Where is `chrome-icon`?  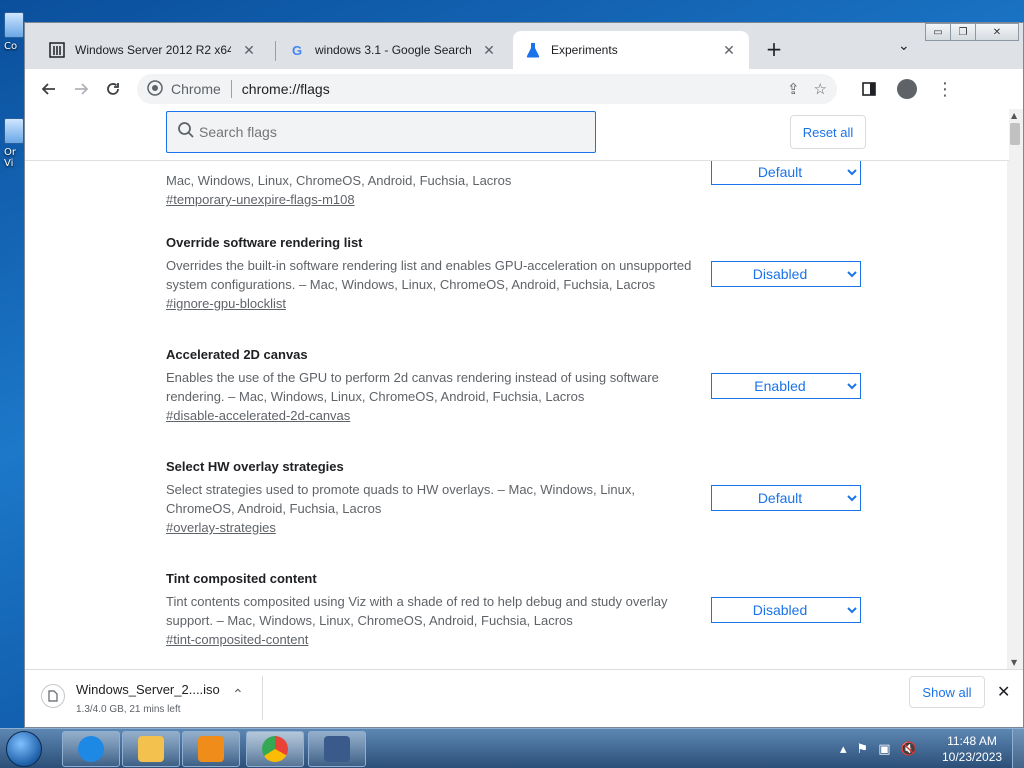 chrome-icon is located at coordinates (275, 749).